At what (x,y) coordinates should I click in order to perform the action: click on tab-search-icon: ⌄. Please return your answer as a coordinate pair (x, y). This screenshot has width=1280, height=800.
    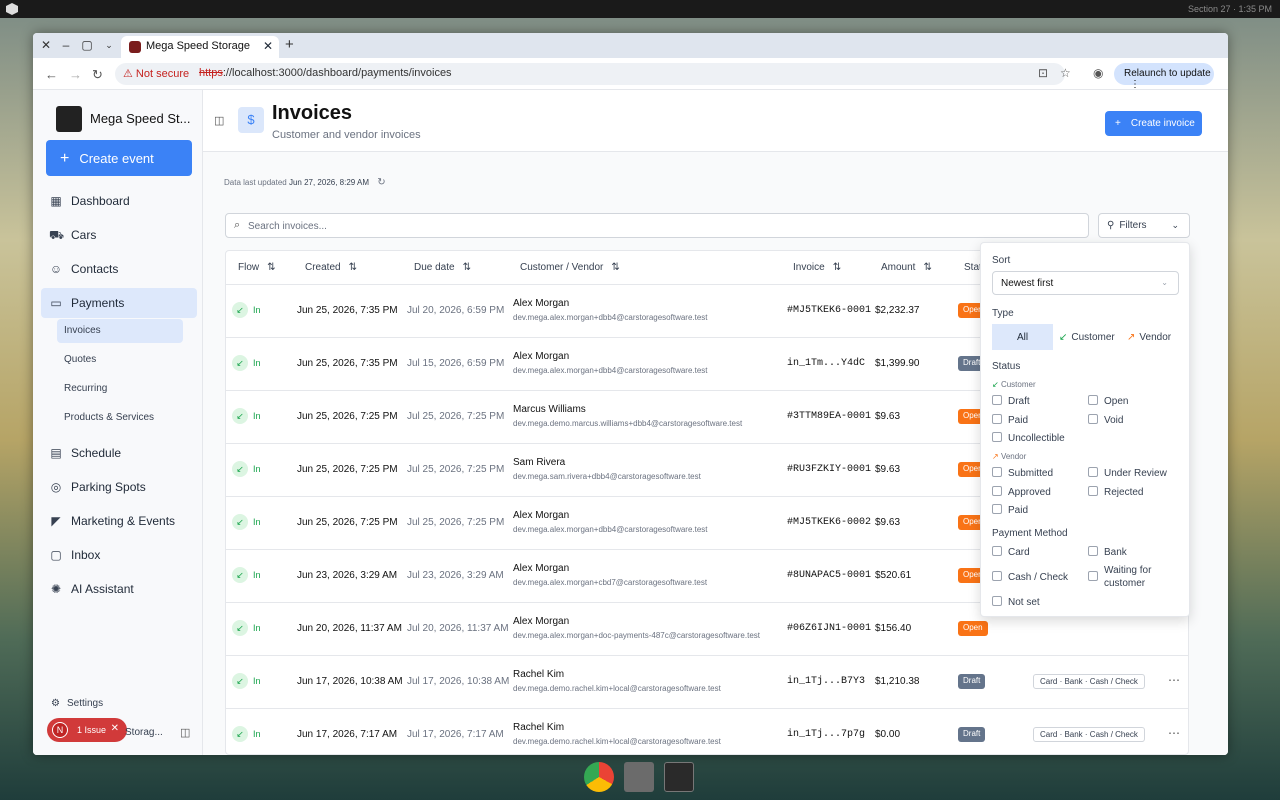
    Looking at the image, I should click on (109, 45).